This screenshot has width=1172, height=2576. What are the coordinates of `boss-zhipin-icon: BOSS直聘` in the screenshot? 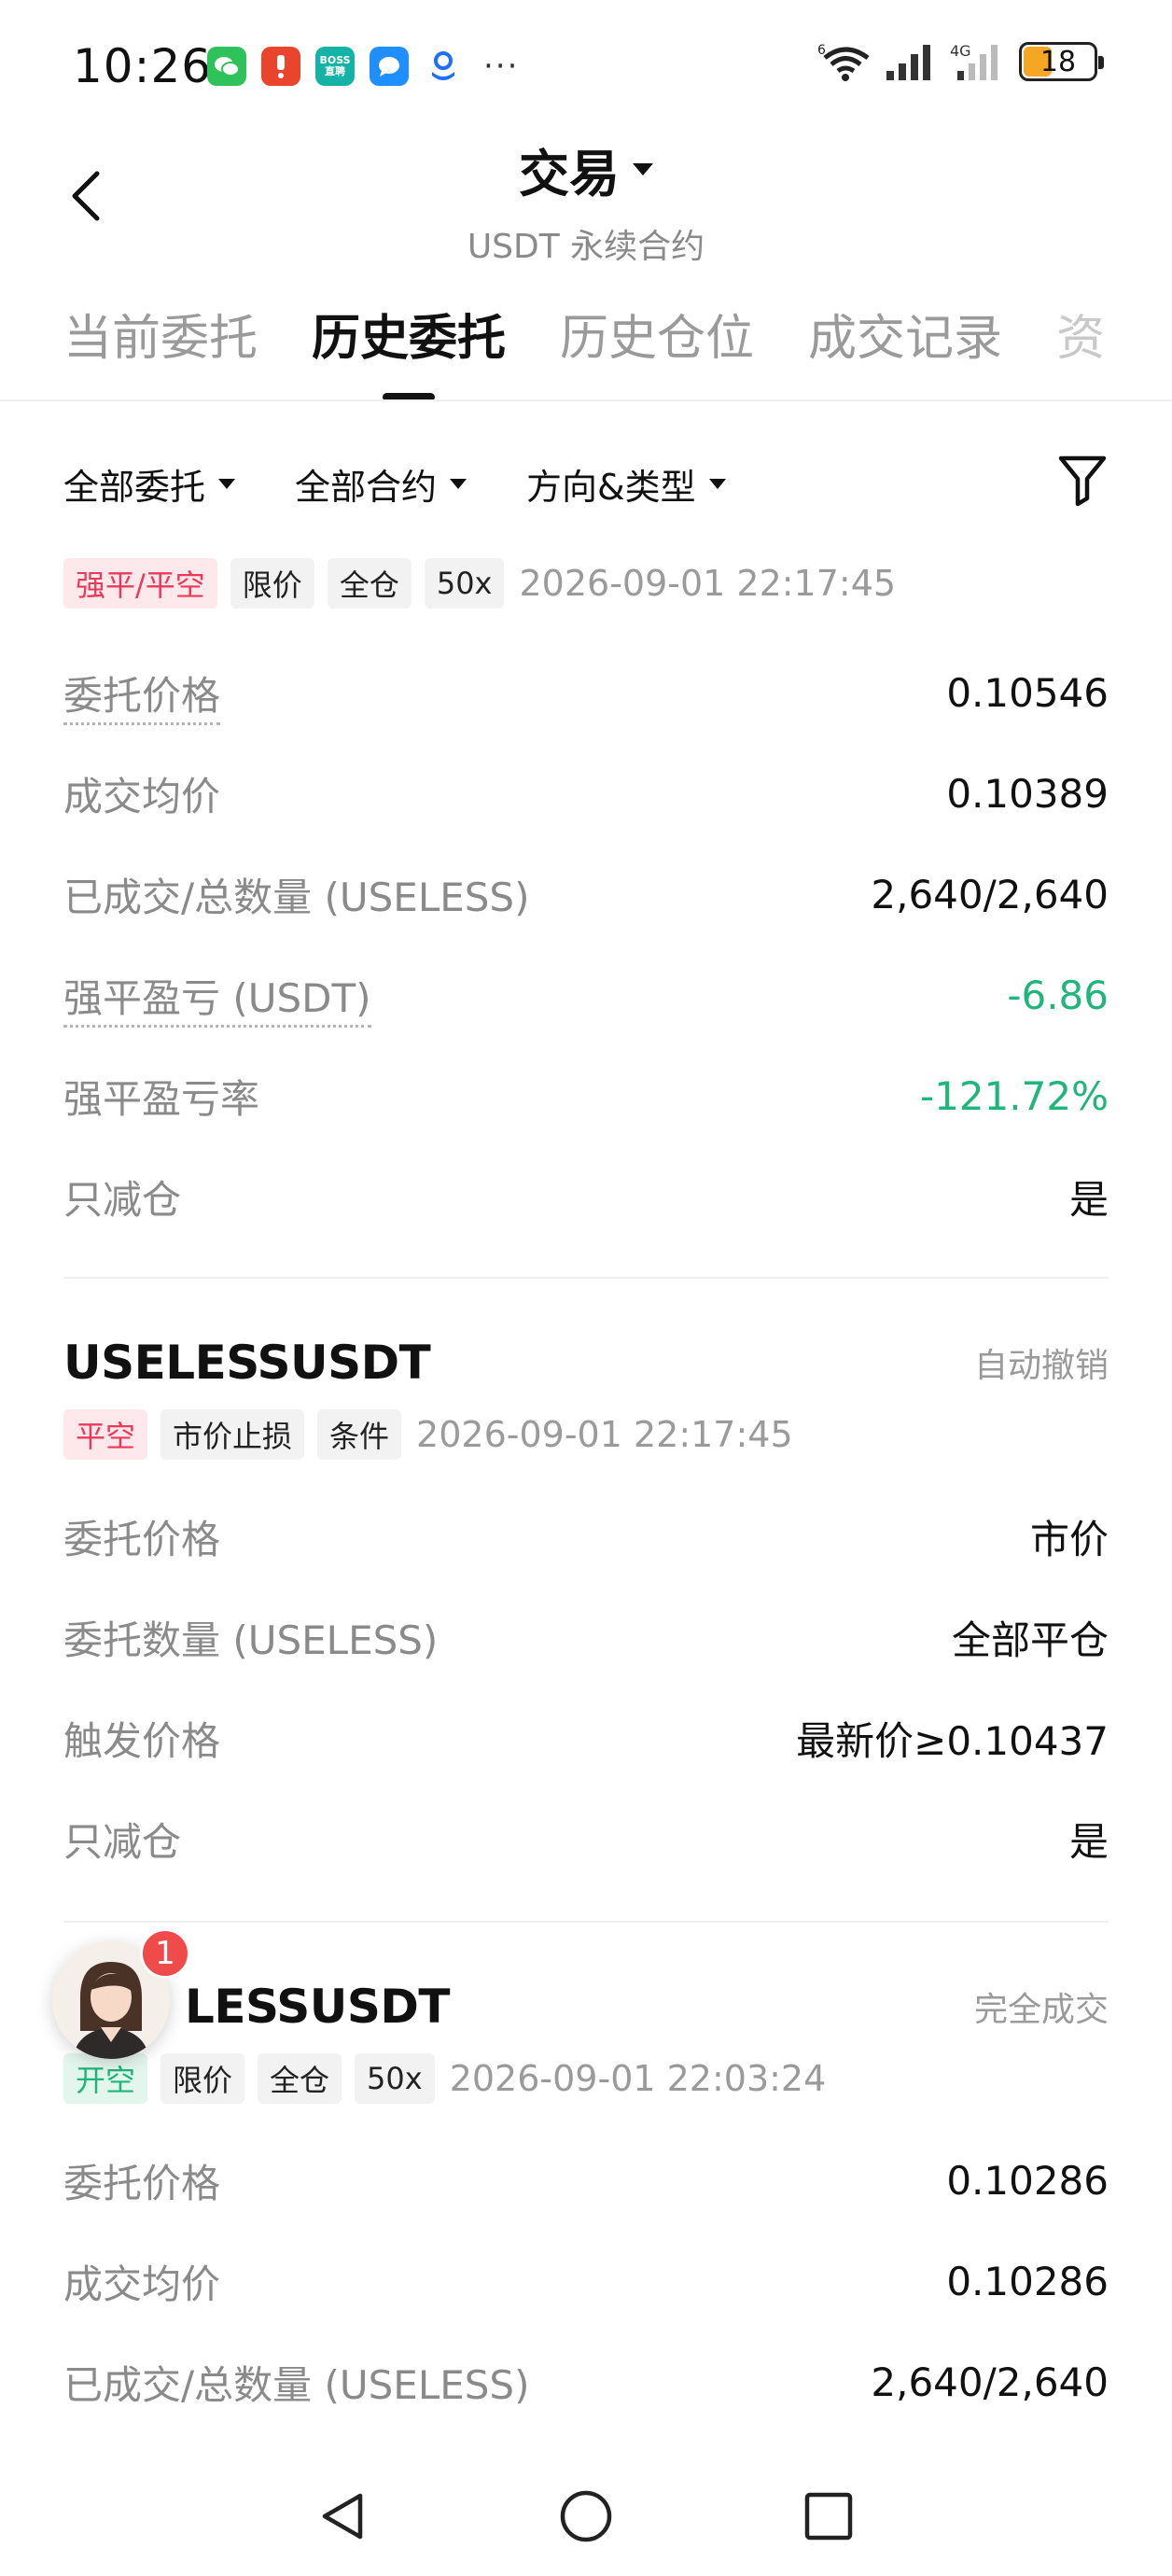 It's located at (335, 66).